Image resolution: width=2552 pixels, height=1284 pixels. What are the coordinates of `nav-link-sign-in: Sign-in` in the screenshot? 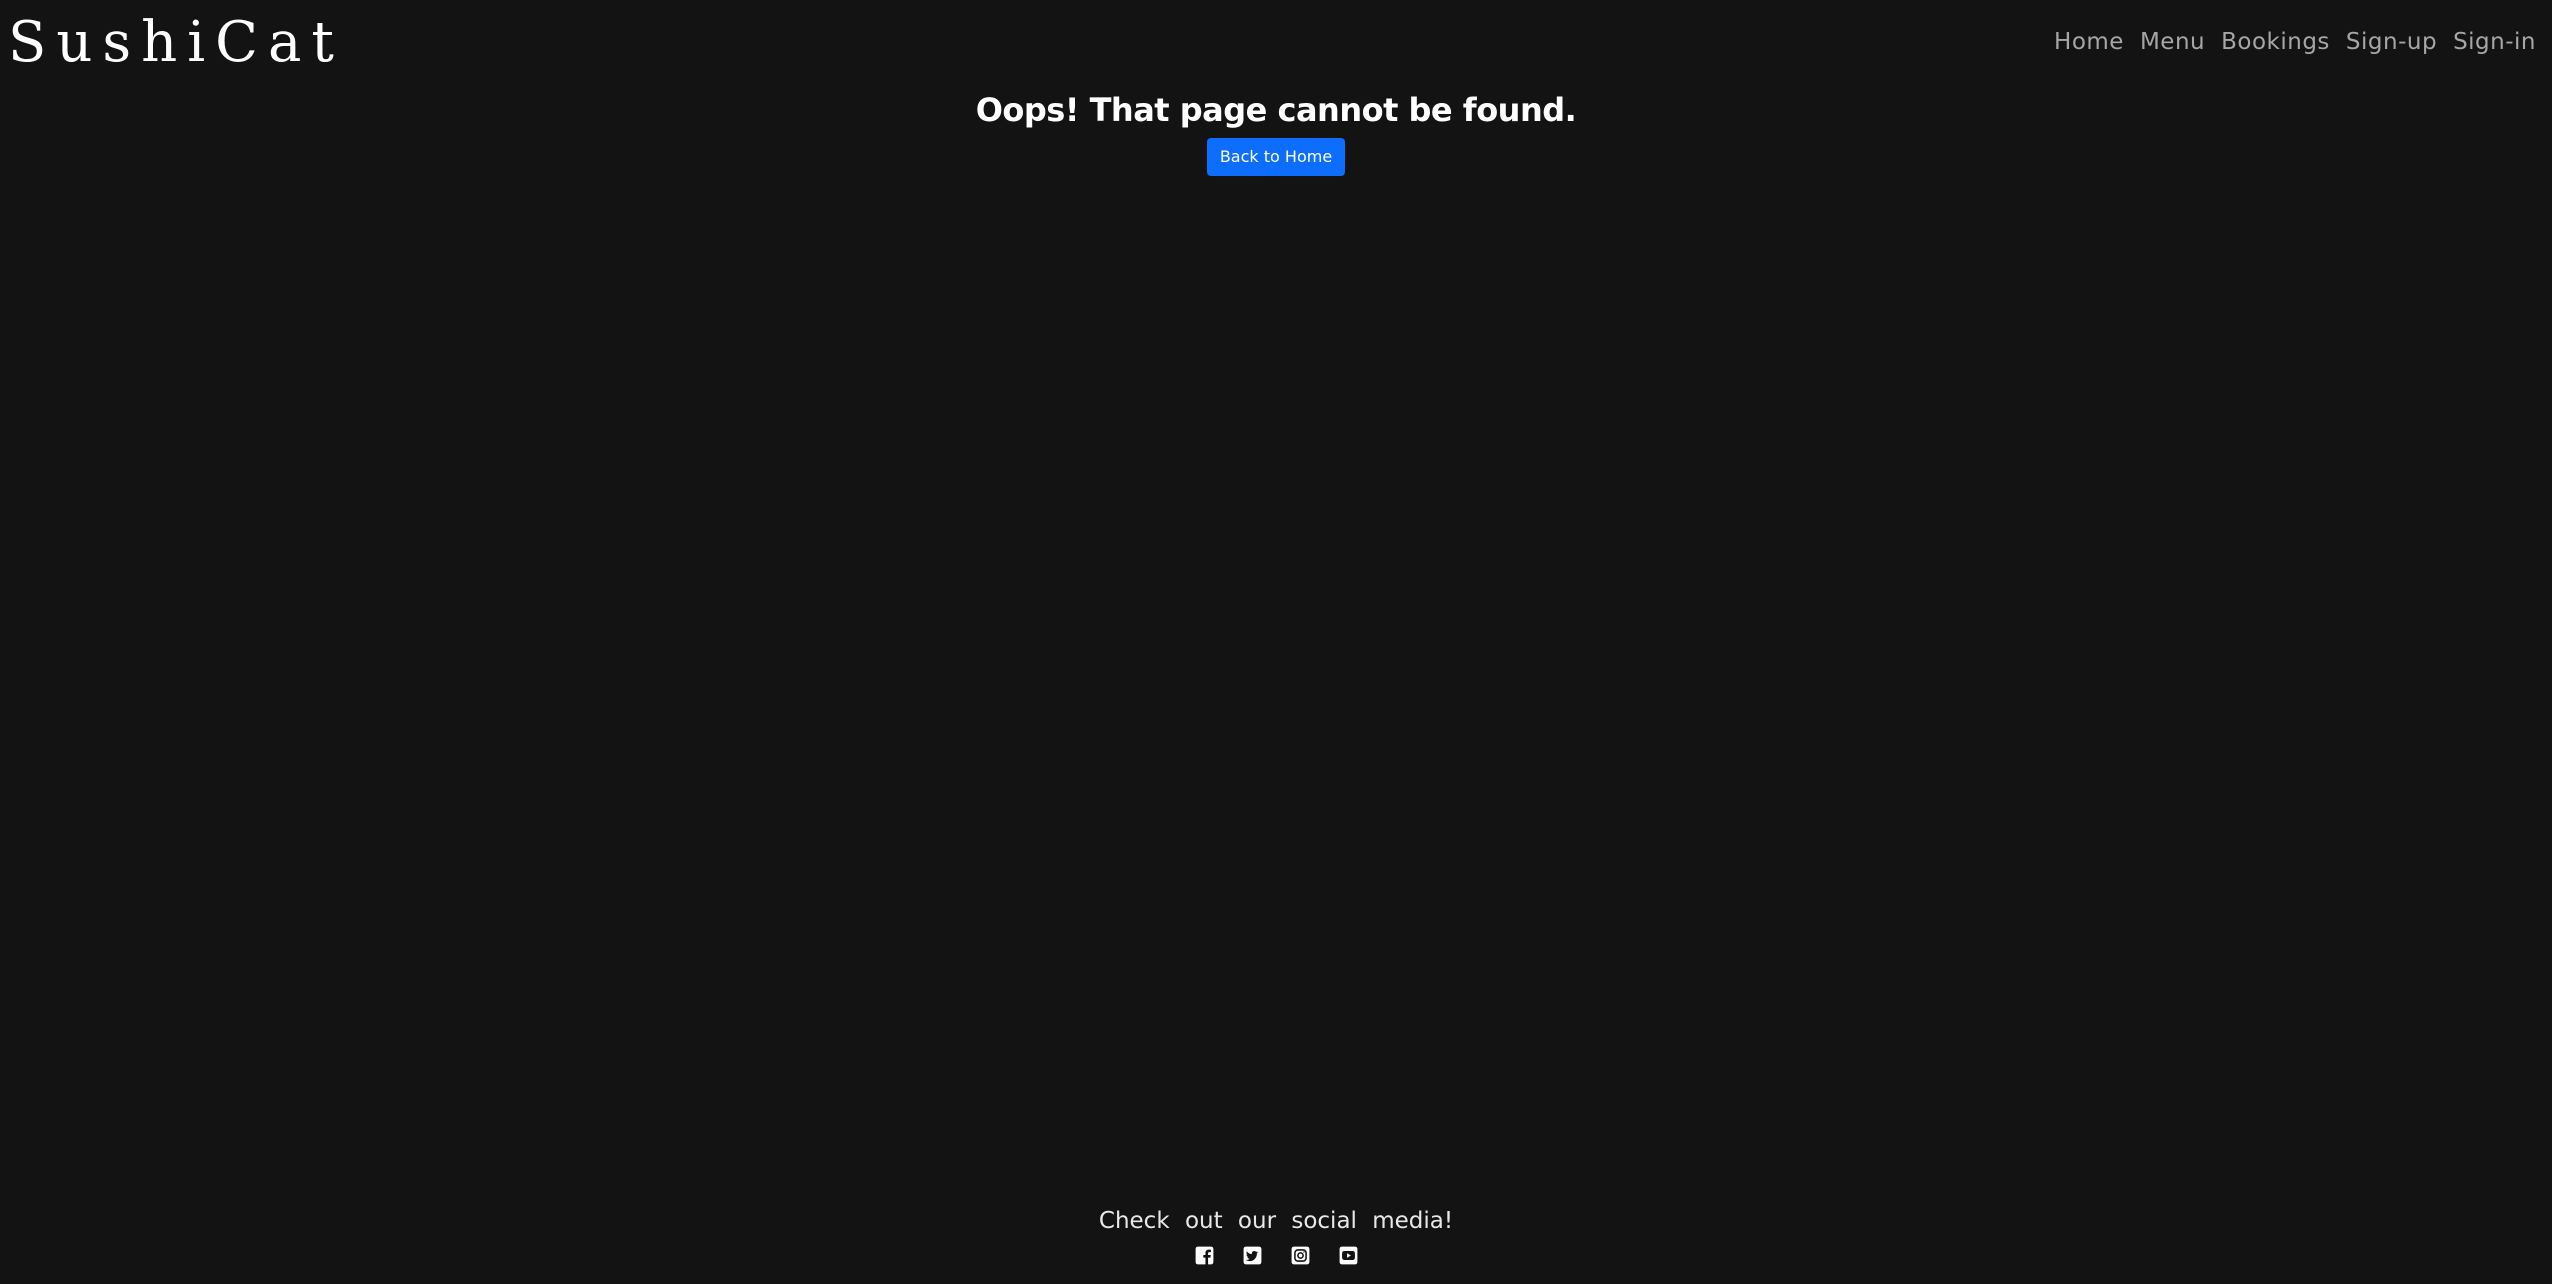 It's located at (2494, 42).